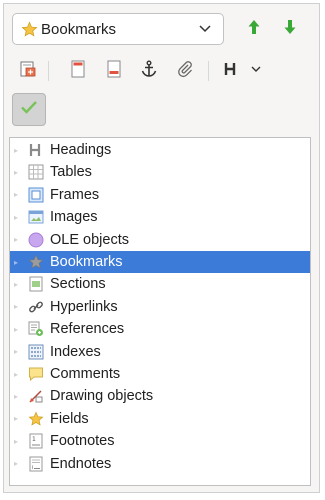 The height and width of the screenshot is (500, 325). I want to click on anchor-icon, so click(149, 71).